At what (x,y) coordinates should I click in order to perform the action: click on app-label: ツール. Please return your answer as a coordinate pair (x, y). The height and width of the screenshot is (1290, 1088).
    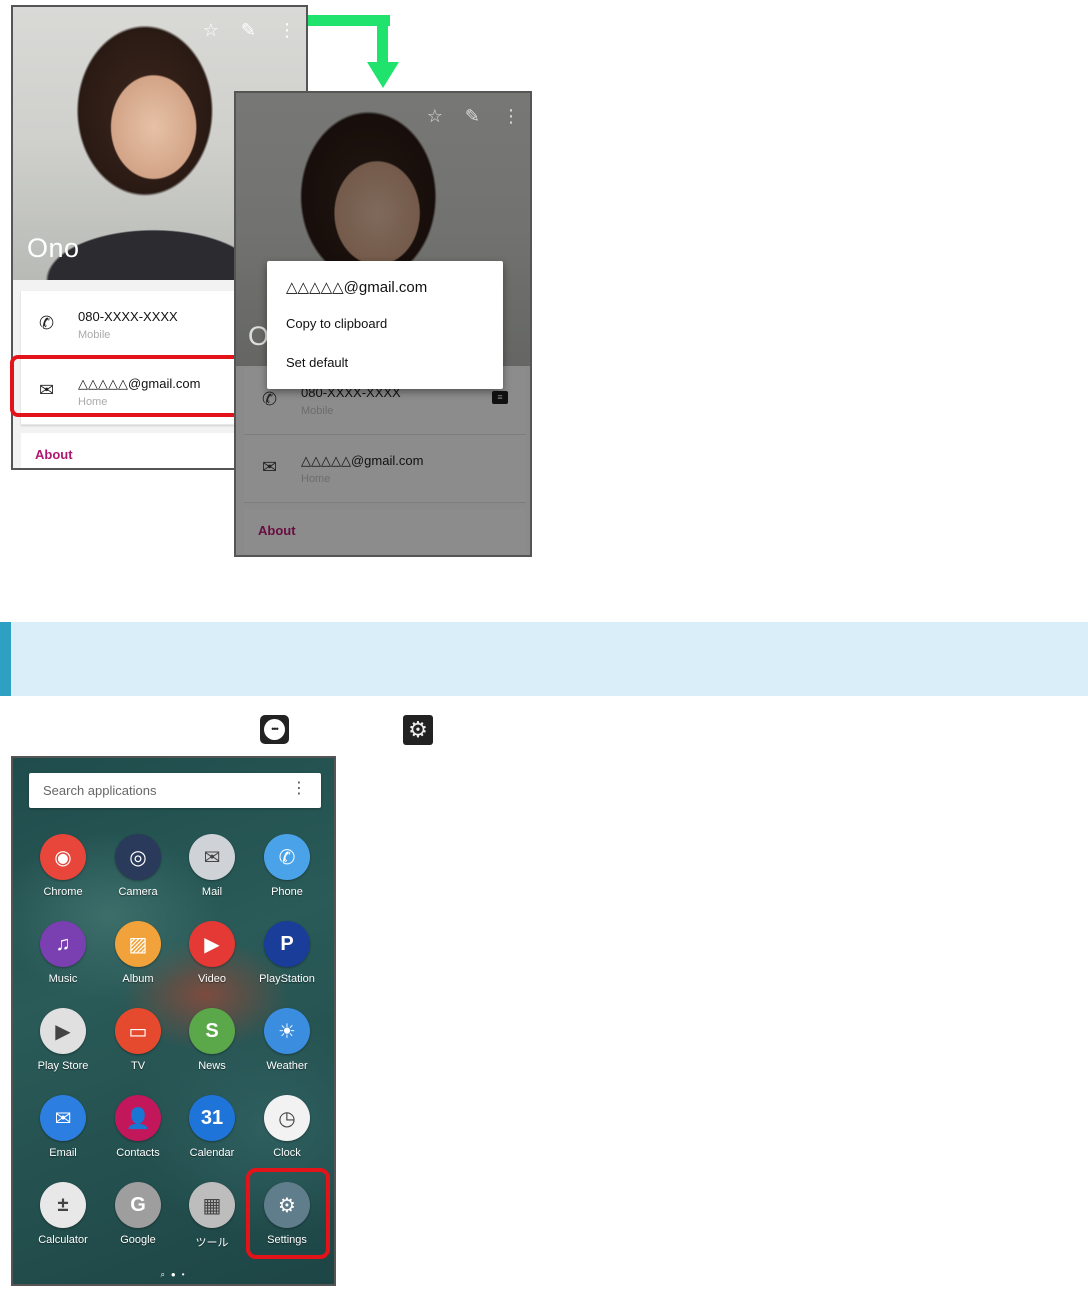
    Looking at the image, I should click on (212, 1243).